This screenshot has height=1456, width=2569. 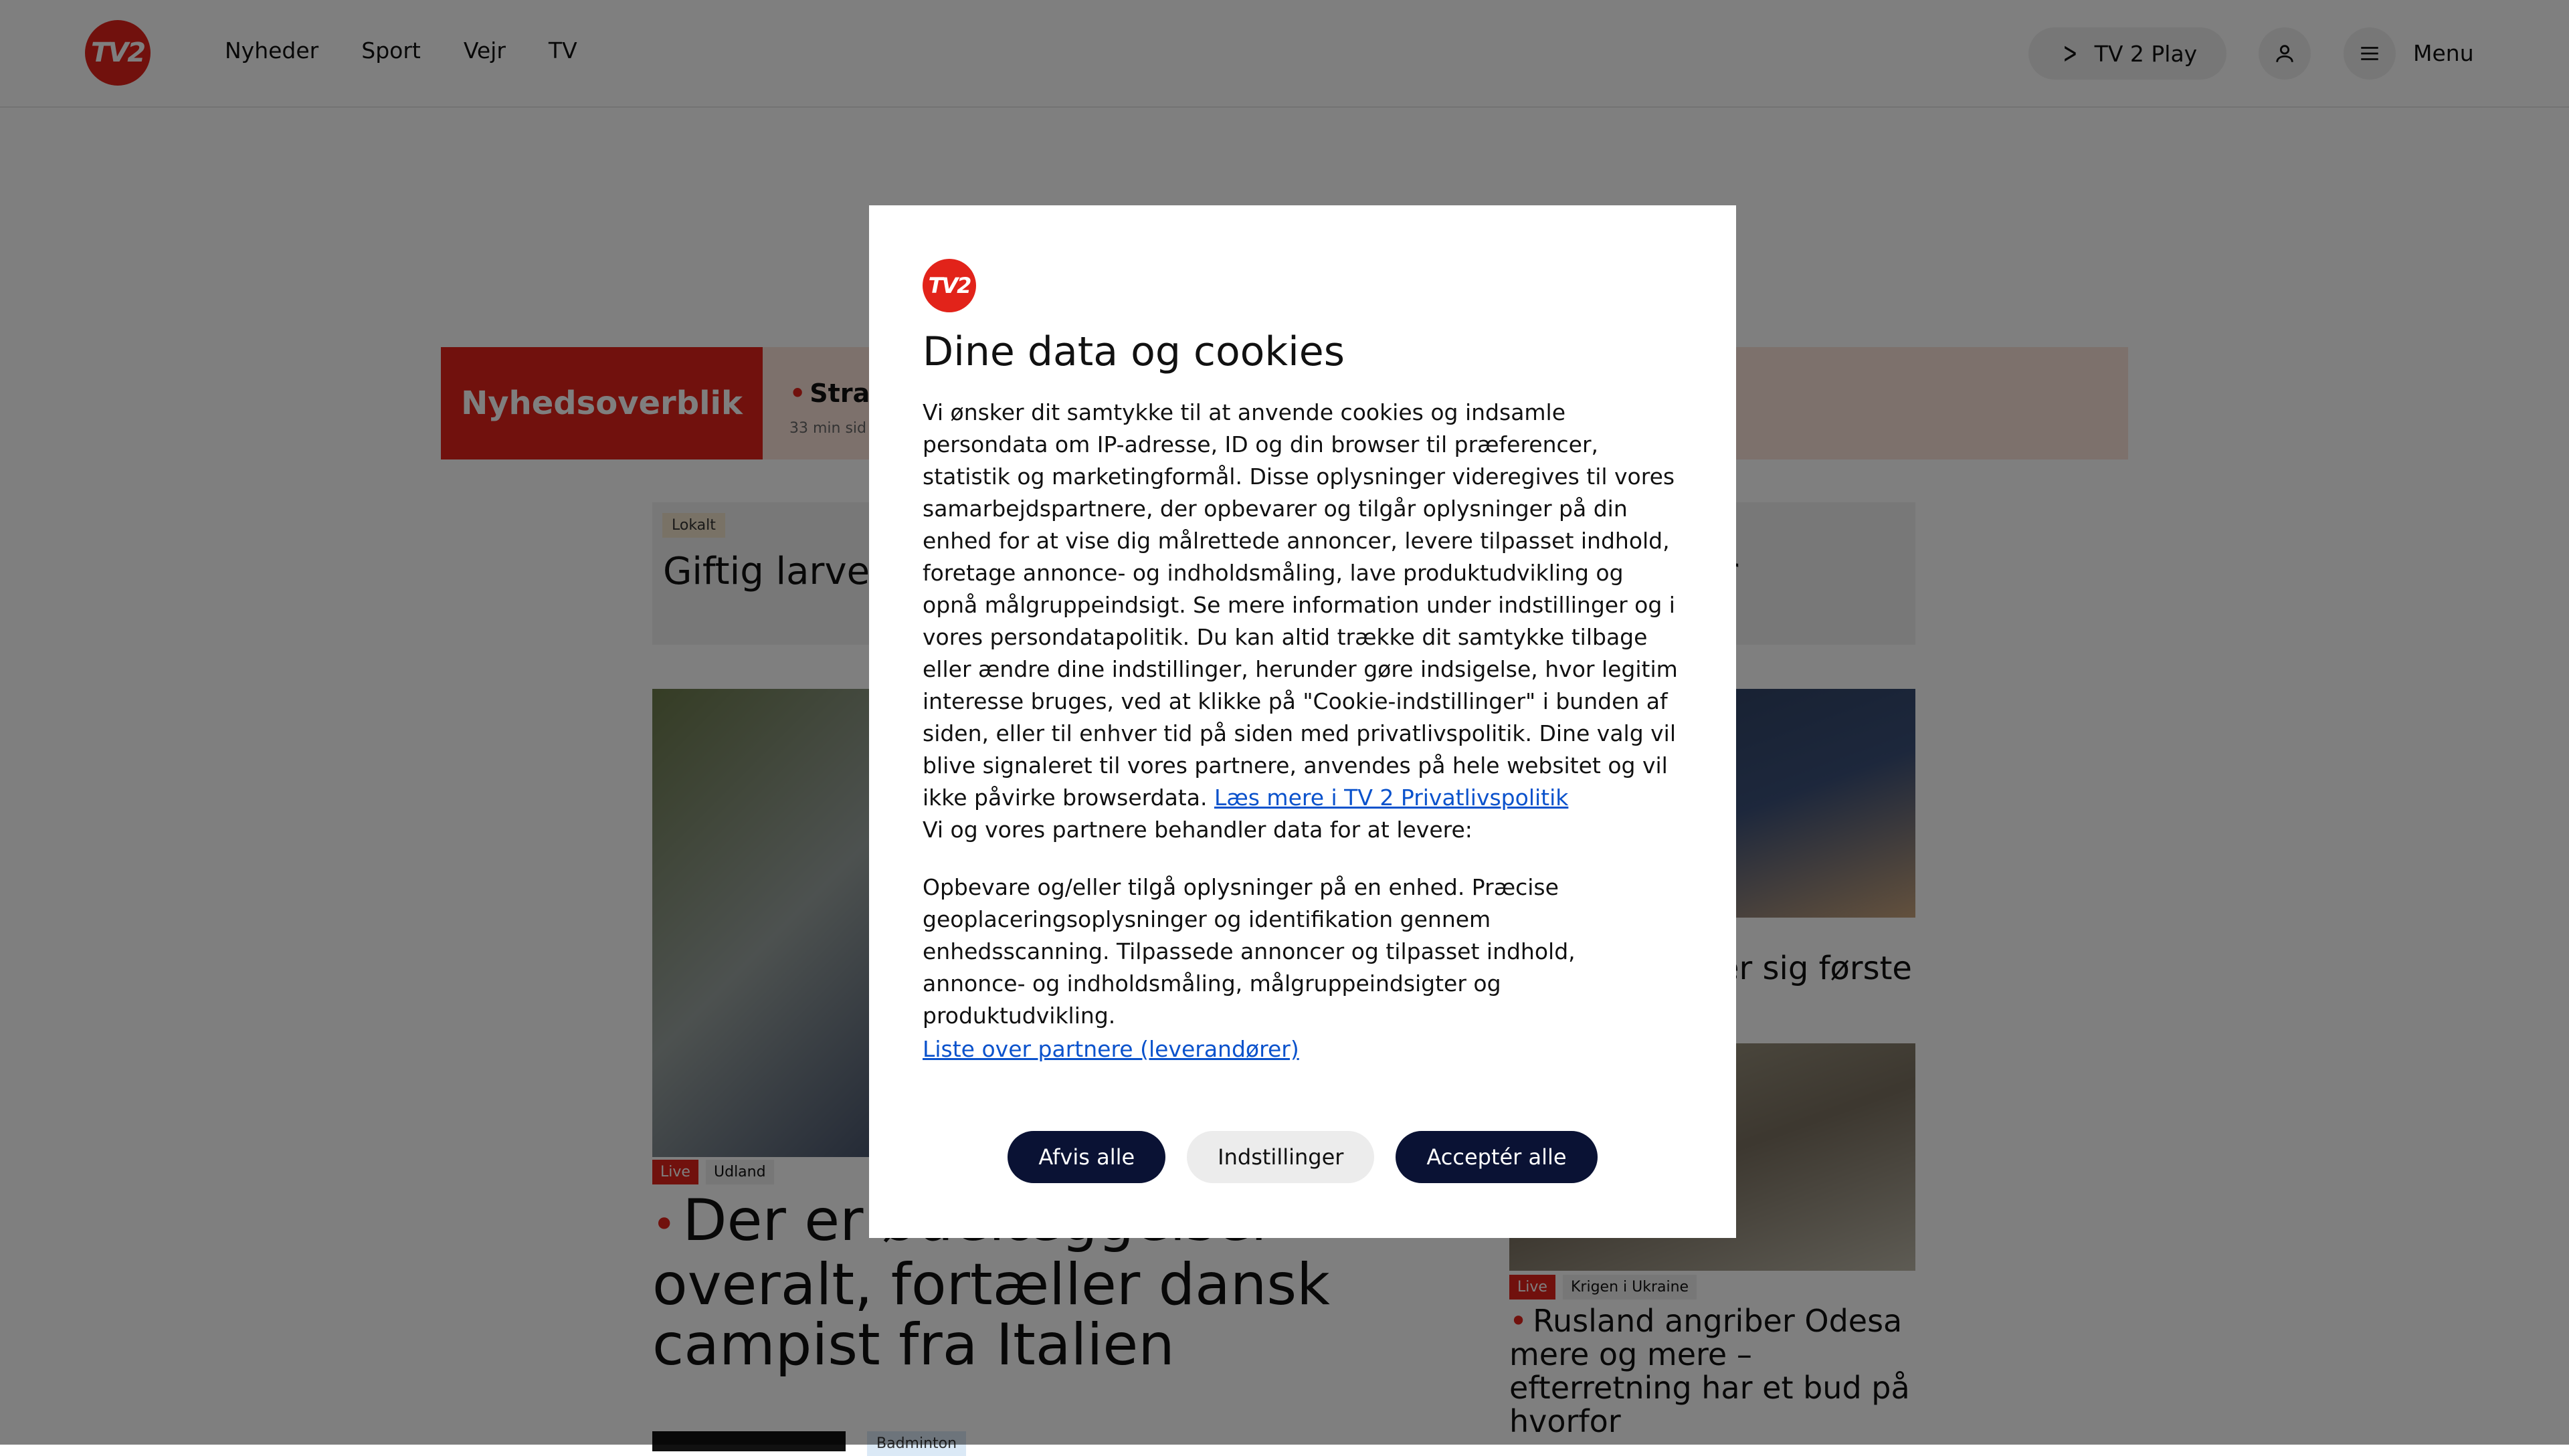 What do you see at coordinates (1281, 1157) in the screenshot?
I see `settings-button: Indstillinger` at bounding box center [1281, 1157].